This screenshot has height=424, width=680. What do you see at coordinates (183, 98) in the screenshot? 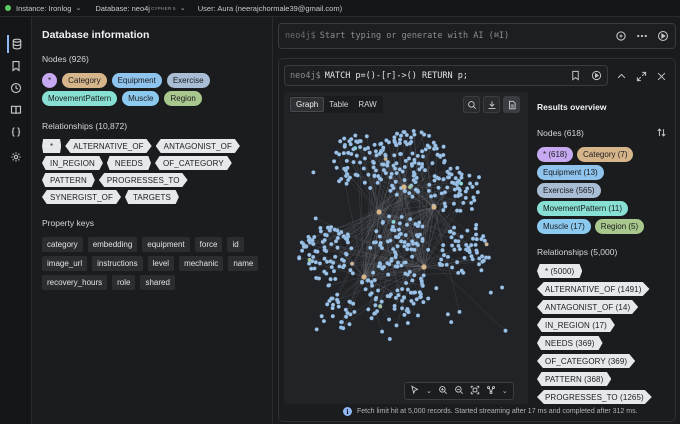
I see `node-label-chip: Region` at bounding box center [183, 98].